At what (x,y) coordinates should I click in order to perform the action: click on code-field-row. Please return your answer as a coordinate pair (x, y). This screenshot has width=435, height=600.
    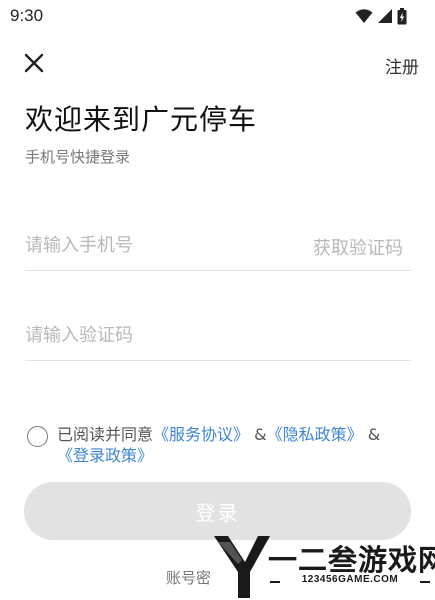
    Looking at the image, I should click on (218, 336).